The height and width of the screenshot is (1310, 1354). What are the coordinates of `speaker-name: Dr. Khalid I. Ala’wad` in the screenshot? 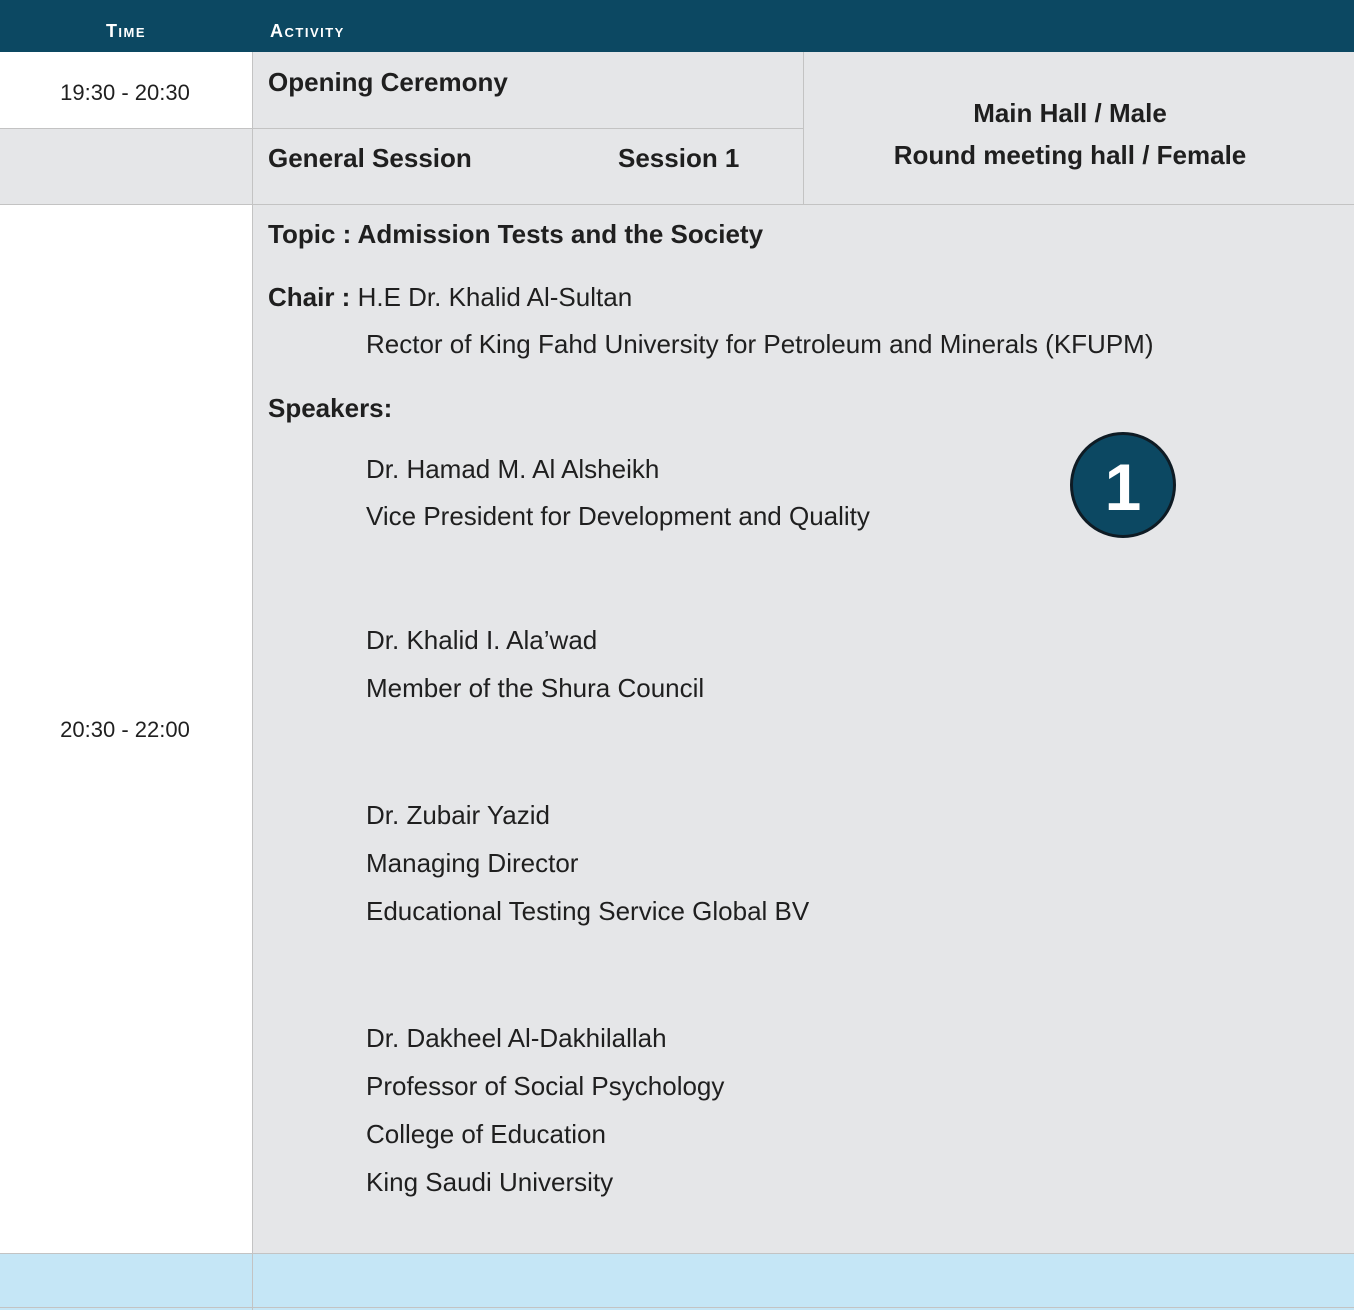 It's located at (482, 640).